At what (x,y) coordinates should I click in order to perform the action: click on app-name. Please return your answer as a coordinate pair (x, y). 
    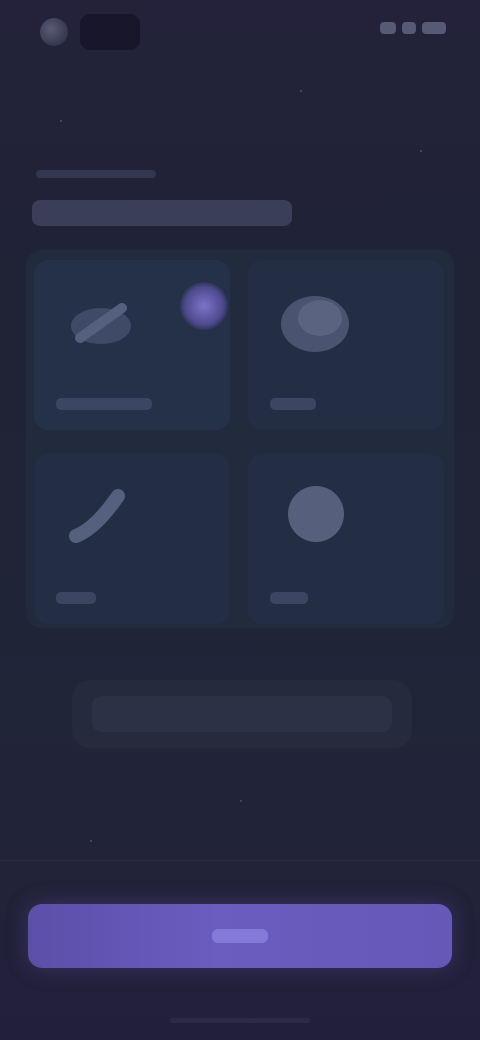
    Looking at the image, I should click on (110, 32).